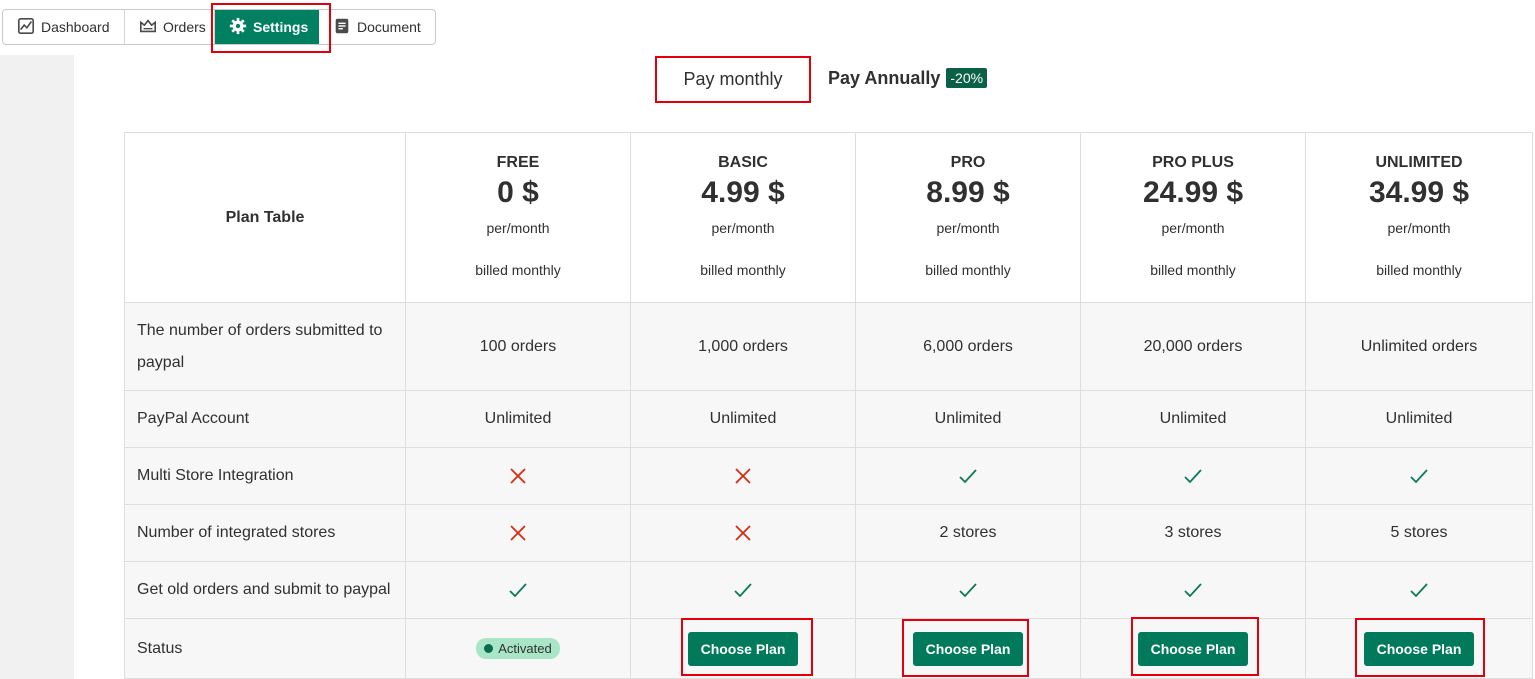 This screenshot has width=1535, height=679. I want to click on plan-name-pro-plus: PRO PLUS, so click(1193, 162).